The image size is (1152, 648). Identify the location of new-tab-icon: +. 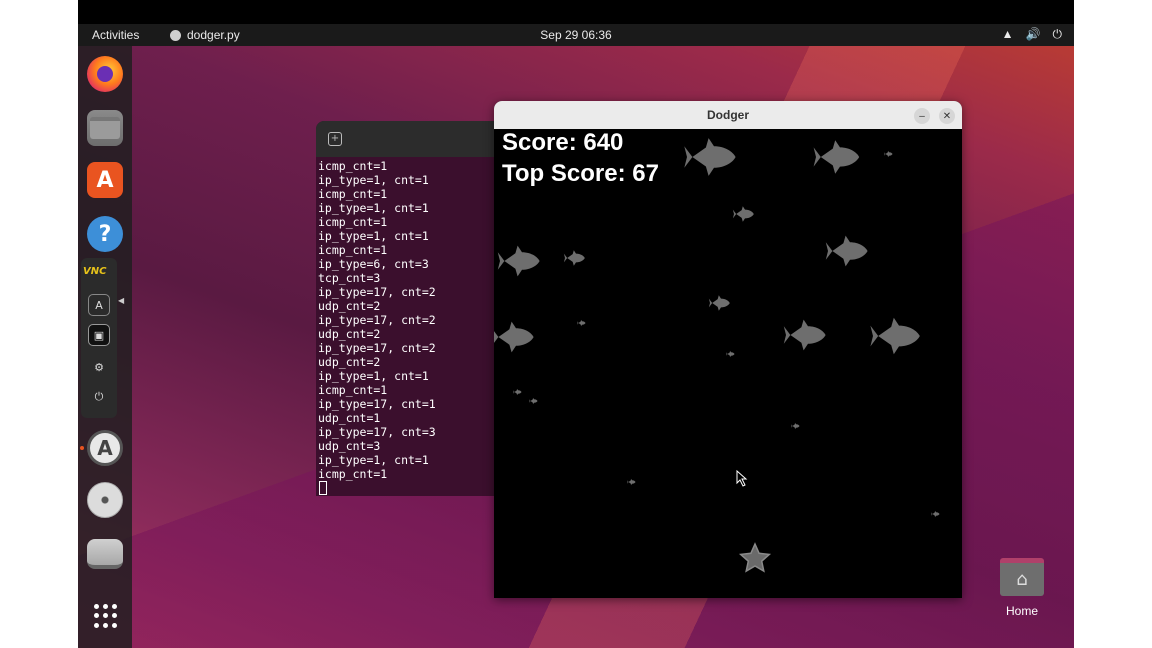
(335, 139).